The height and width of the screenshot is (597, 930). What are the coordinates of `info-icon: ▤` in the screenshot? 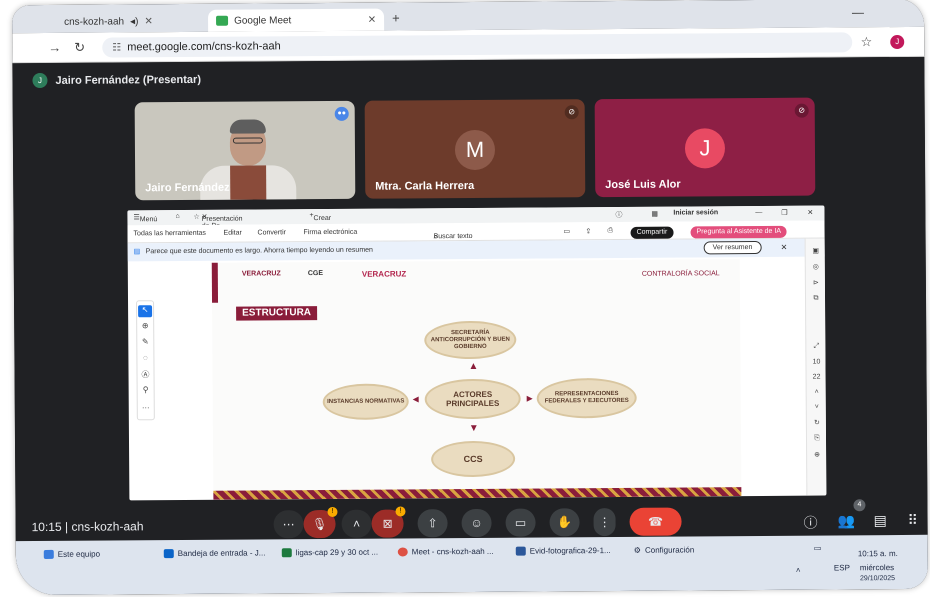 It's located at (137, 252).